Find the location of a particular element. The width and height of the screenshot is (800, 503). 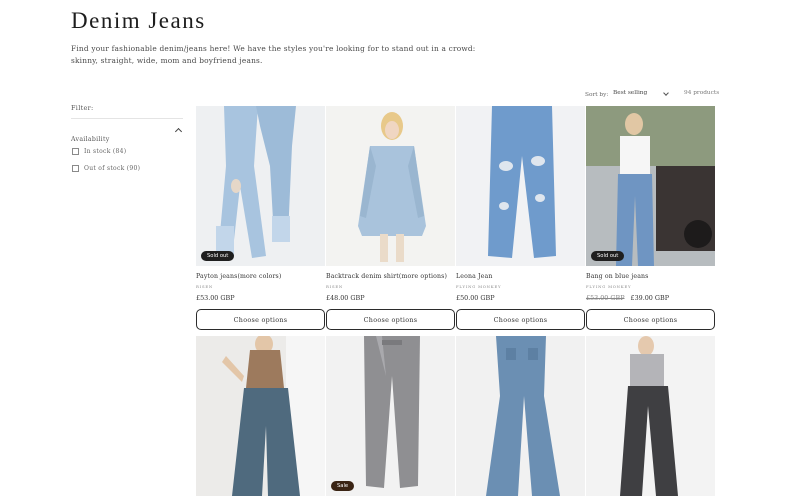

availability-label: Availability is located at coordinates (90, 139).